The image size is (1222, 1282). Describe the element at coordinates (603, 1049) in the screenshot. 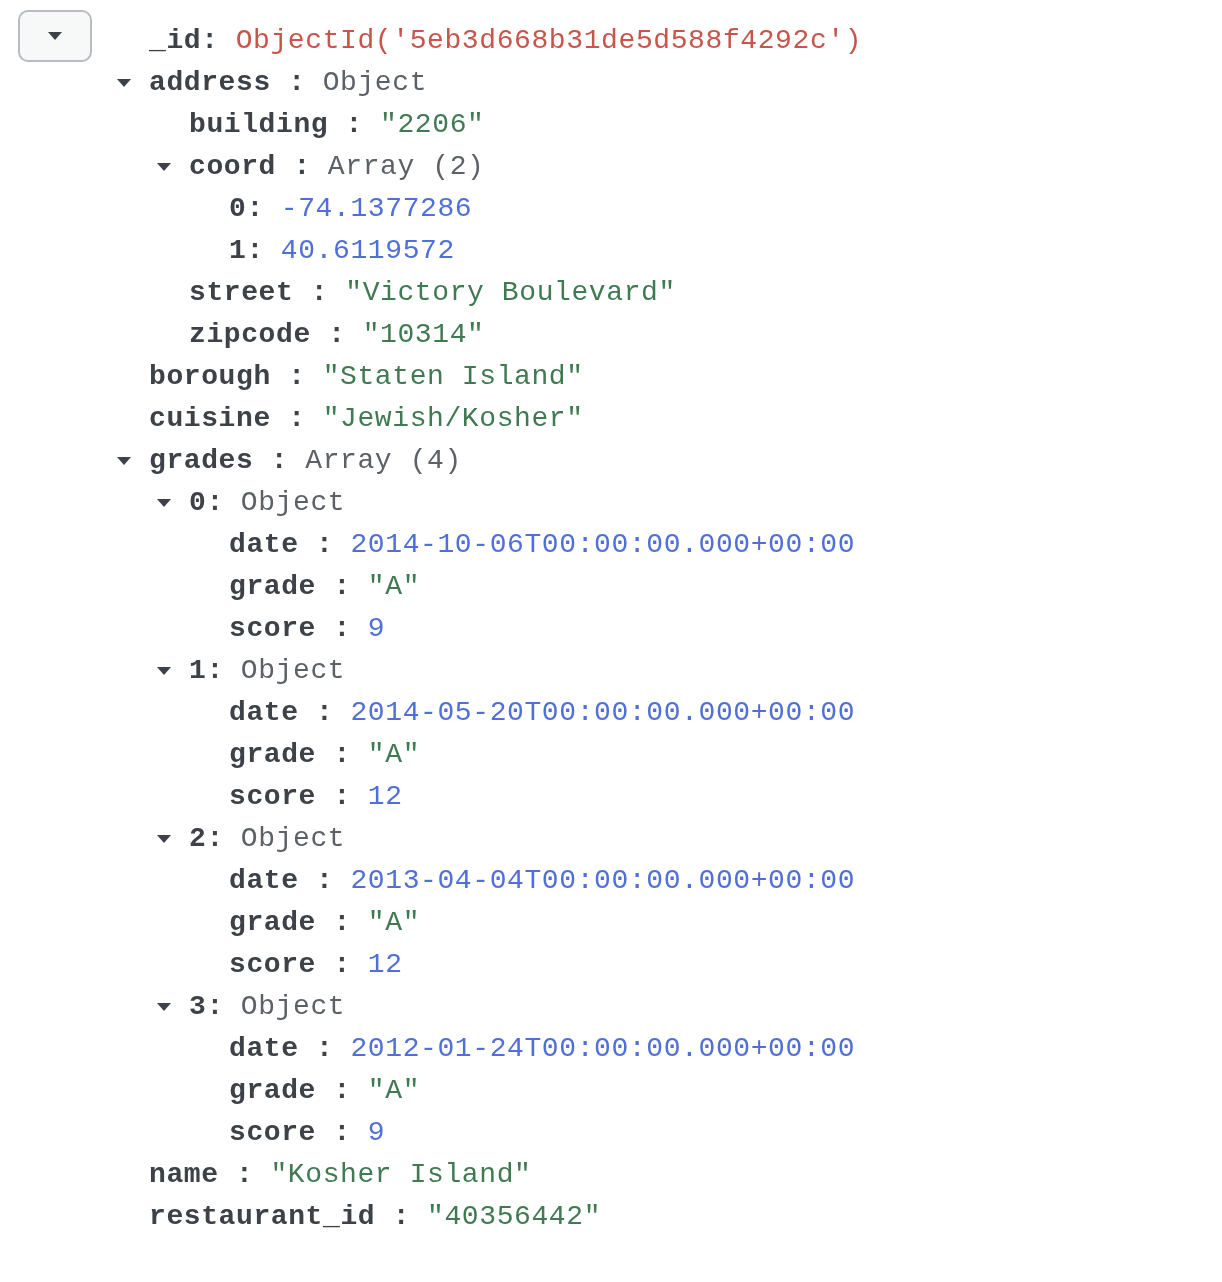

I see `field-value: 2012-01-24T00:00:00.000+00:00` at that location.